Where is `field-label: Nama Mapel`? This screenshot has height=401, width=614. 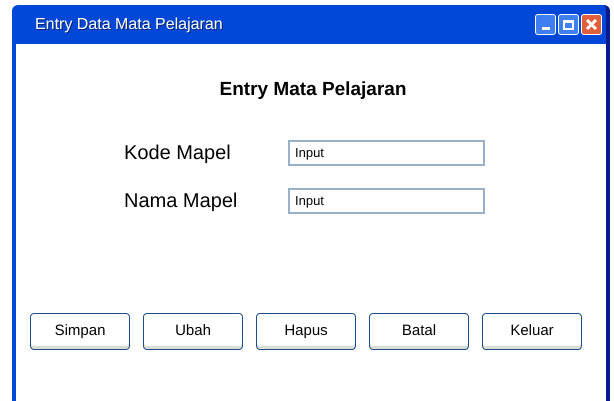 field-label: Nama Mapel is located at coordinates (181, 201).